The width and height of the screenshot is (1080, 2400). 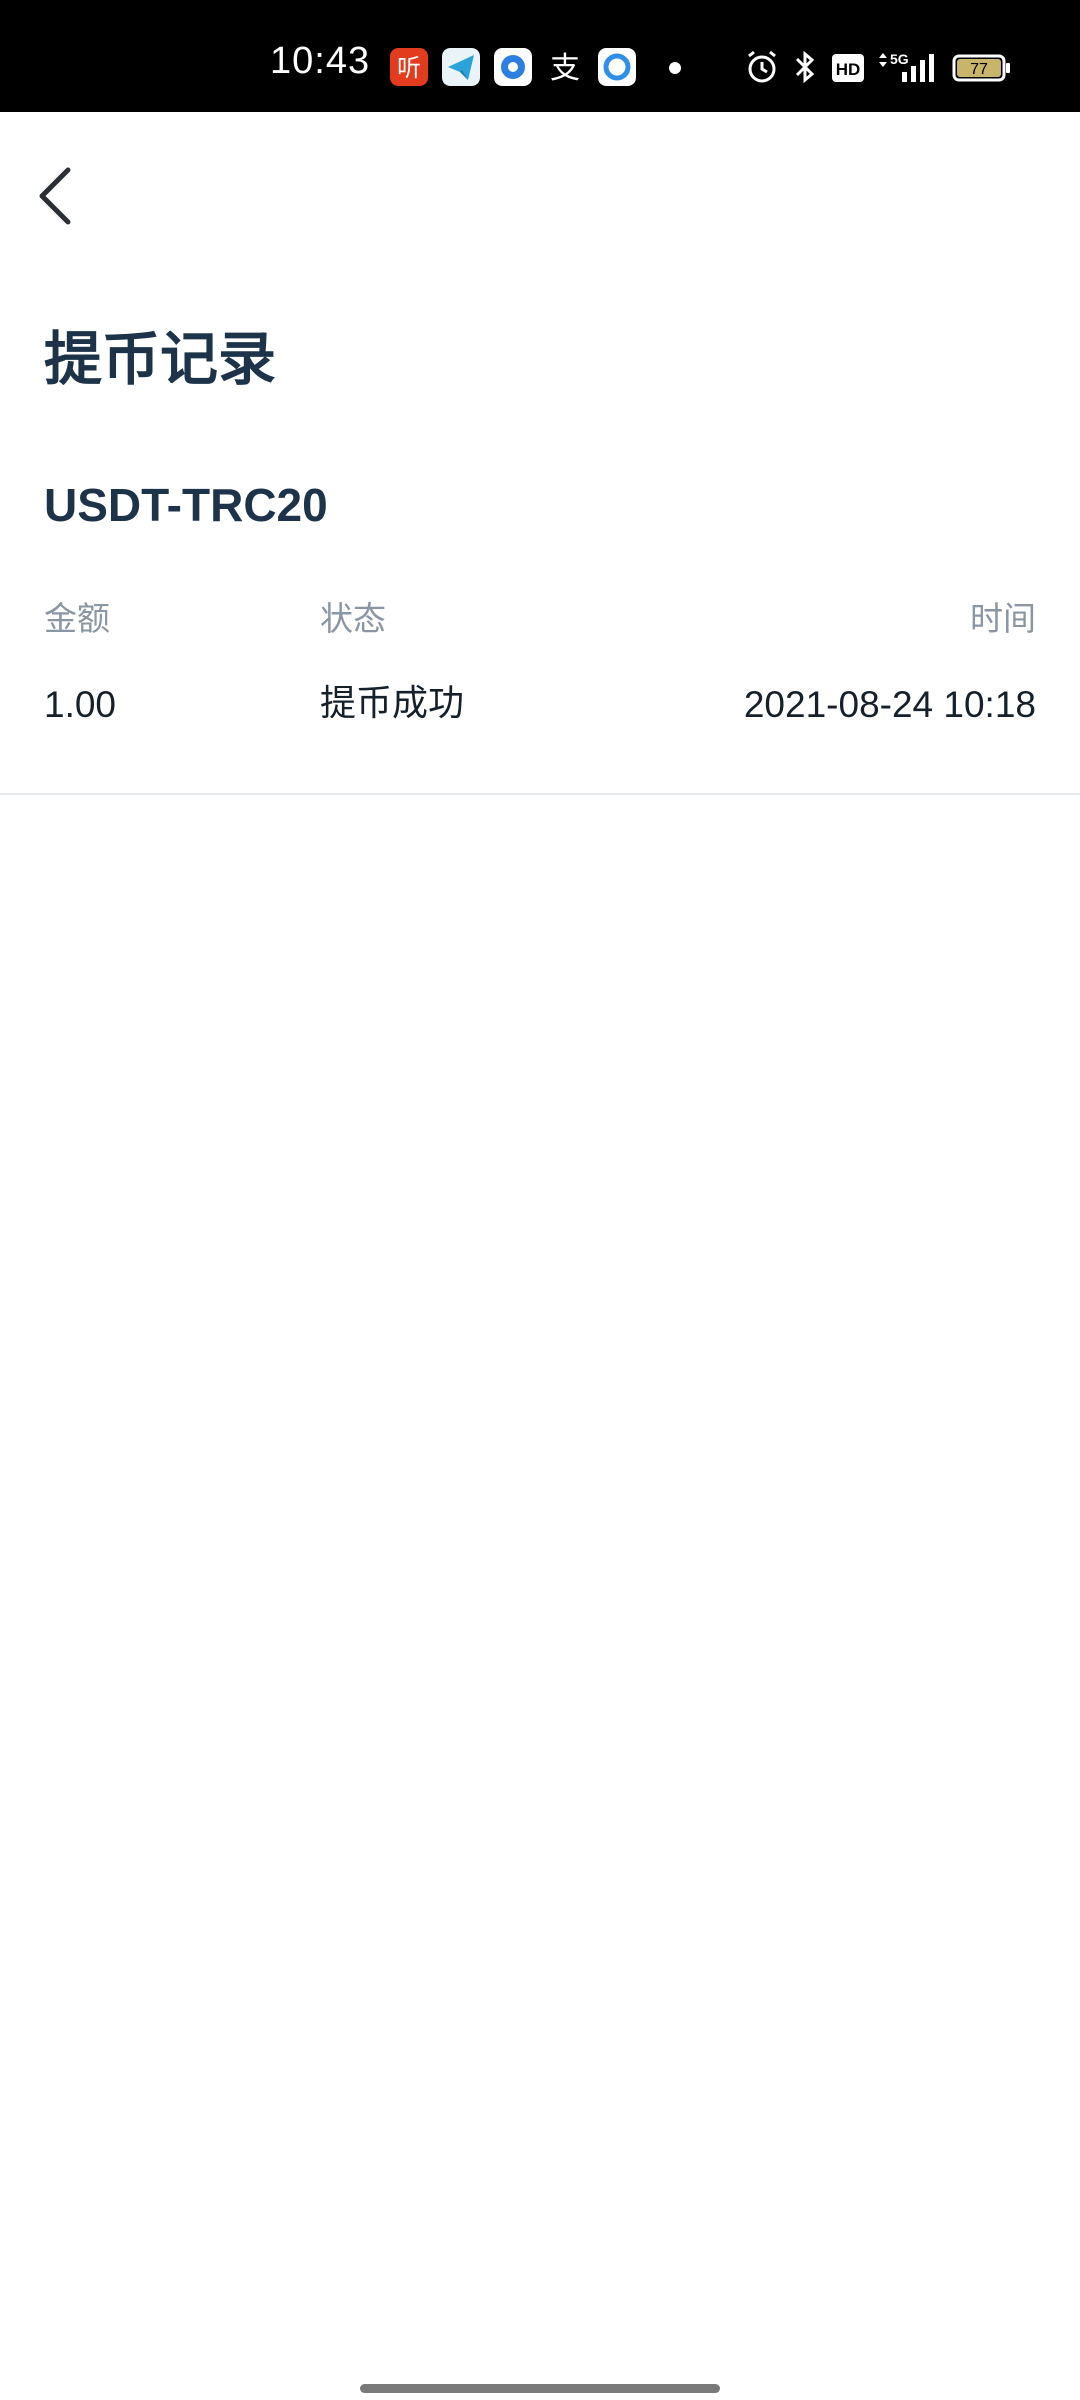 What do you see at coordinates (160, 359) in the screenshot?
I see `page-title: 提币记录` at bounding box center [160, 359].